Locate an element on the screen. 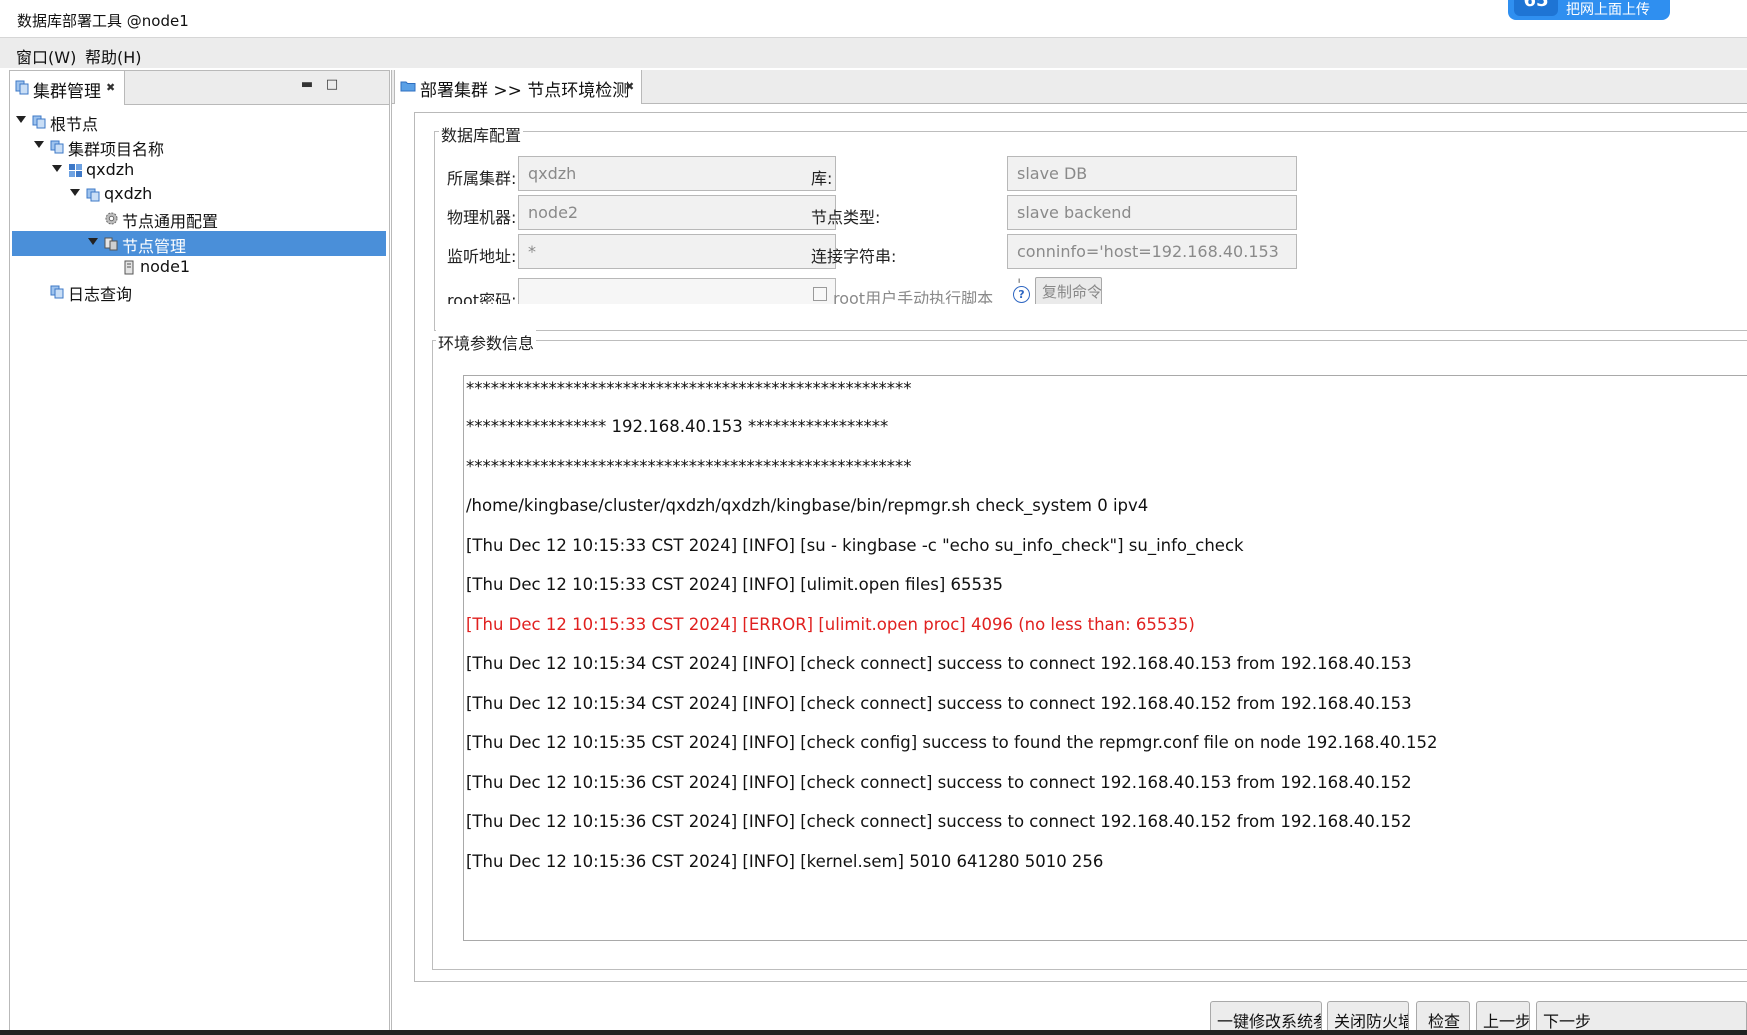 The image size is (1747, 1035). server-icon is located at coordinates (129, 267).